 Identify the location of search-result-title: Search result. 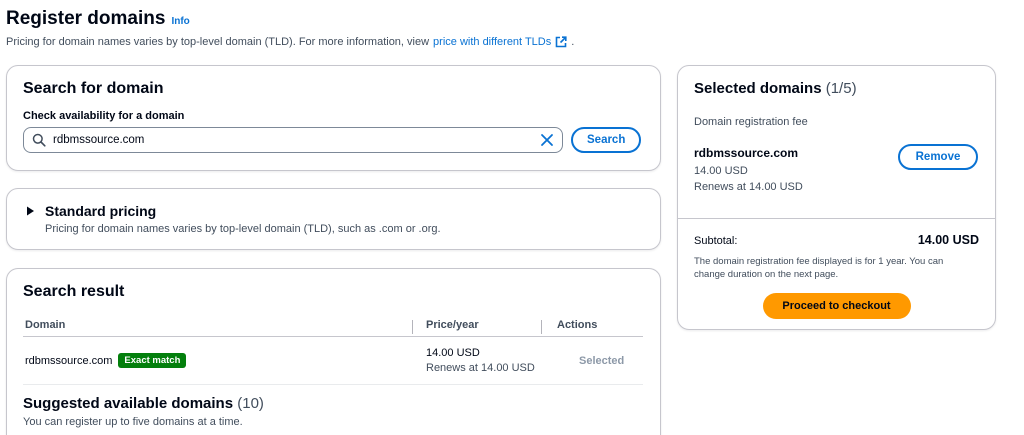
(74, 291).